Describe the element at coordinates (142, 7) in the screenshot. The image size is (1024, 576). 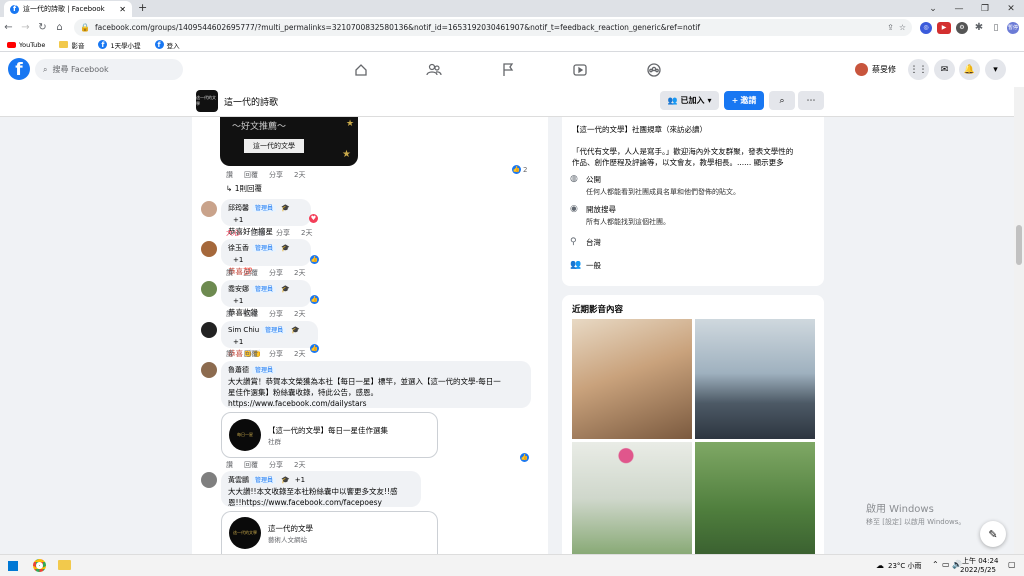
I see `new-tab-button: +` at that location.